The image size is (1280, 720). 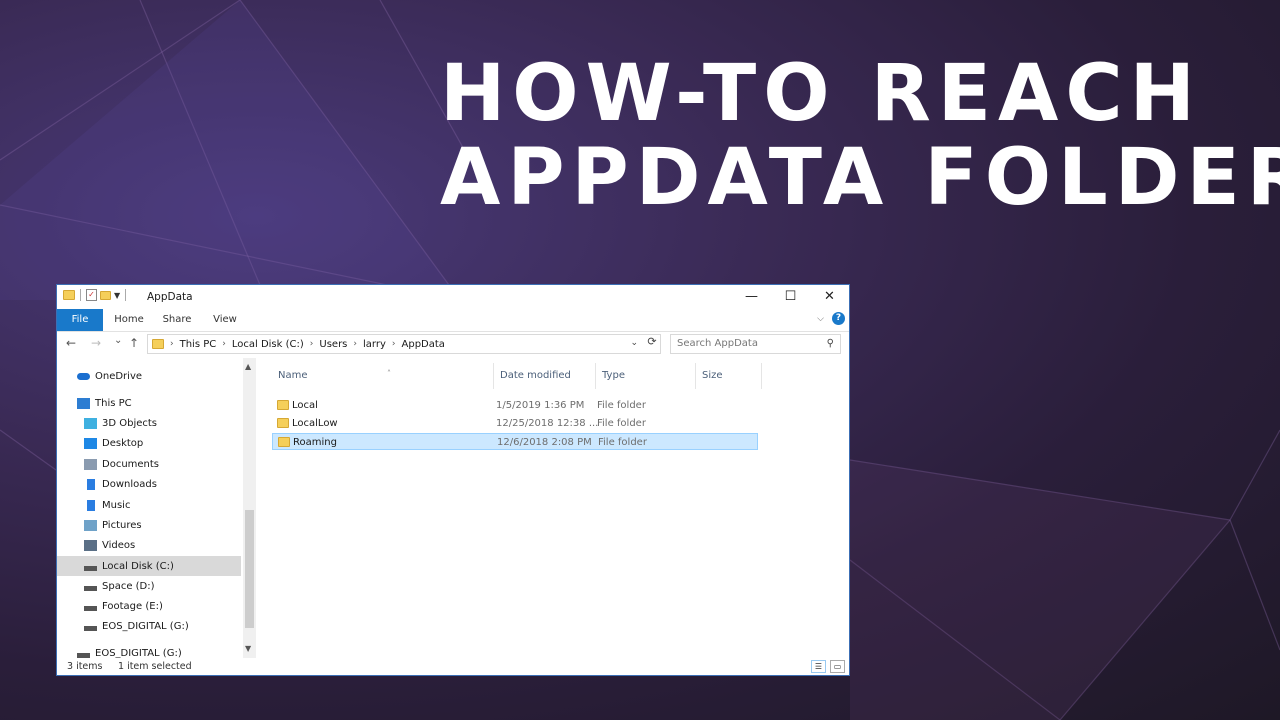 What do you see at coordinates (249, 508) in the screenshot?
I see `navigation-pane-scrollbar: ▲ ▼` at bounding box center [249, 508].